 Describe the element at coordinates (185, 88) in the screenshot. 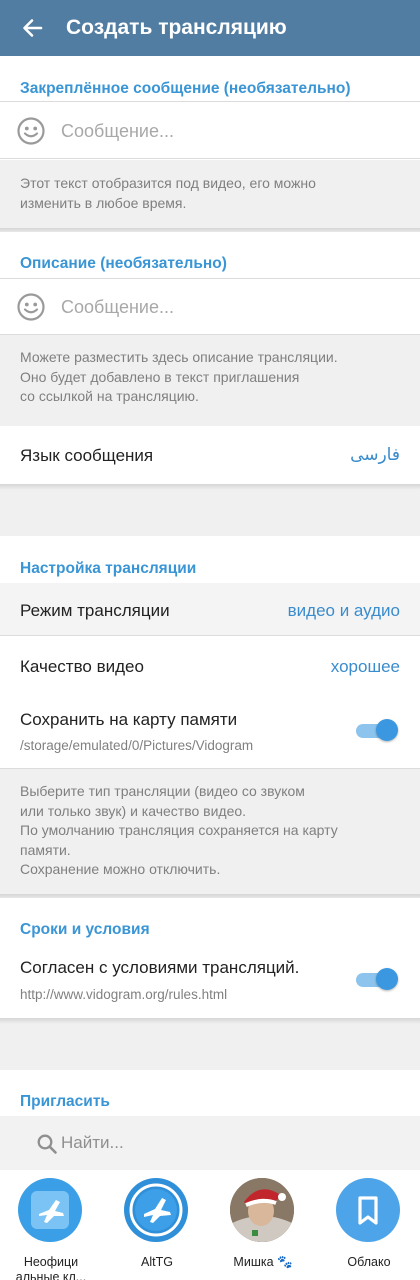

I see `pinned-header: Закреплённое сообщение (необязательно)` at that location.